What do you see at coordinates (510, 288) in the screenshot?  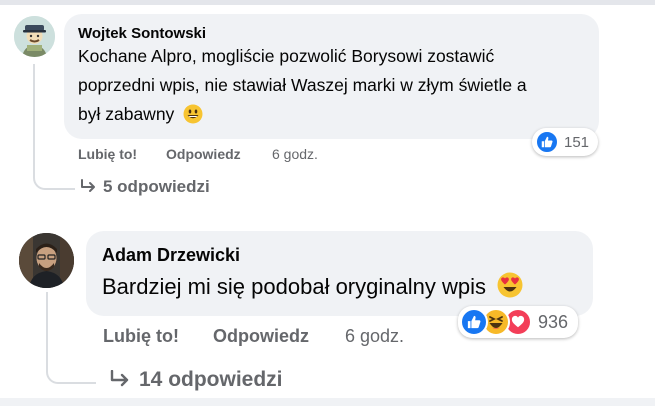 I see `heart-eyes-emoji-icon` at bounding box center [510, 288].